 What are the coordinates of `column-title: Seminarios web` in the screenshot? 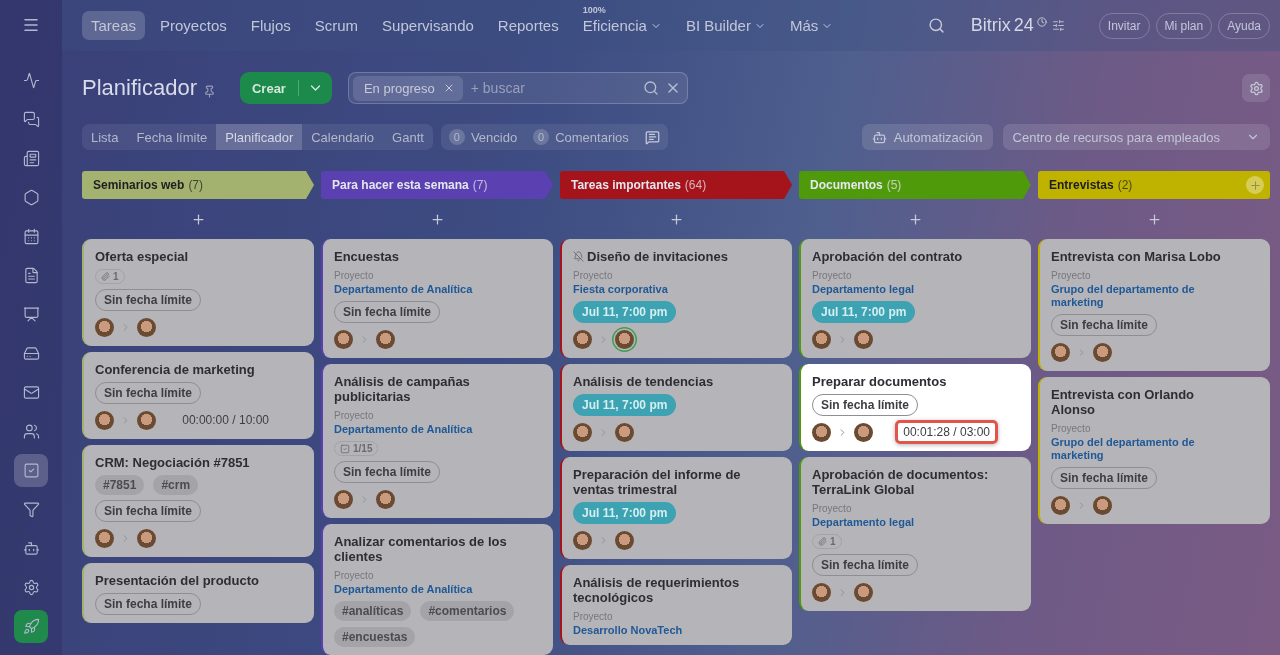 It's located at (139, 185).